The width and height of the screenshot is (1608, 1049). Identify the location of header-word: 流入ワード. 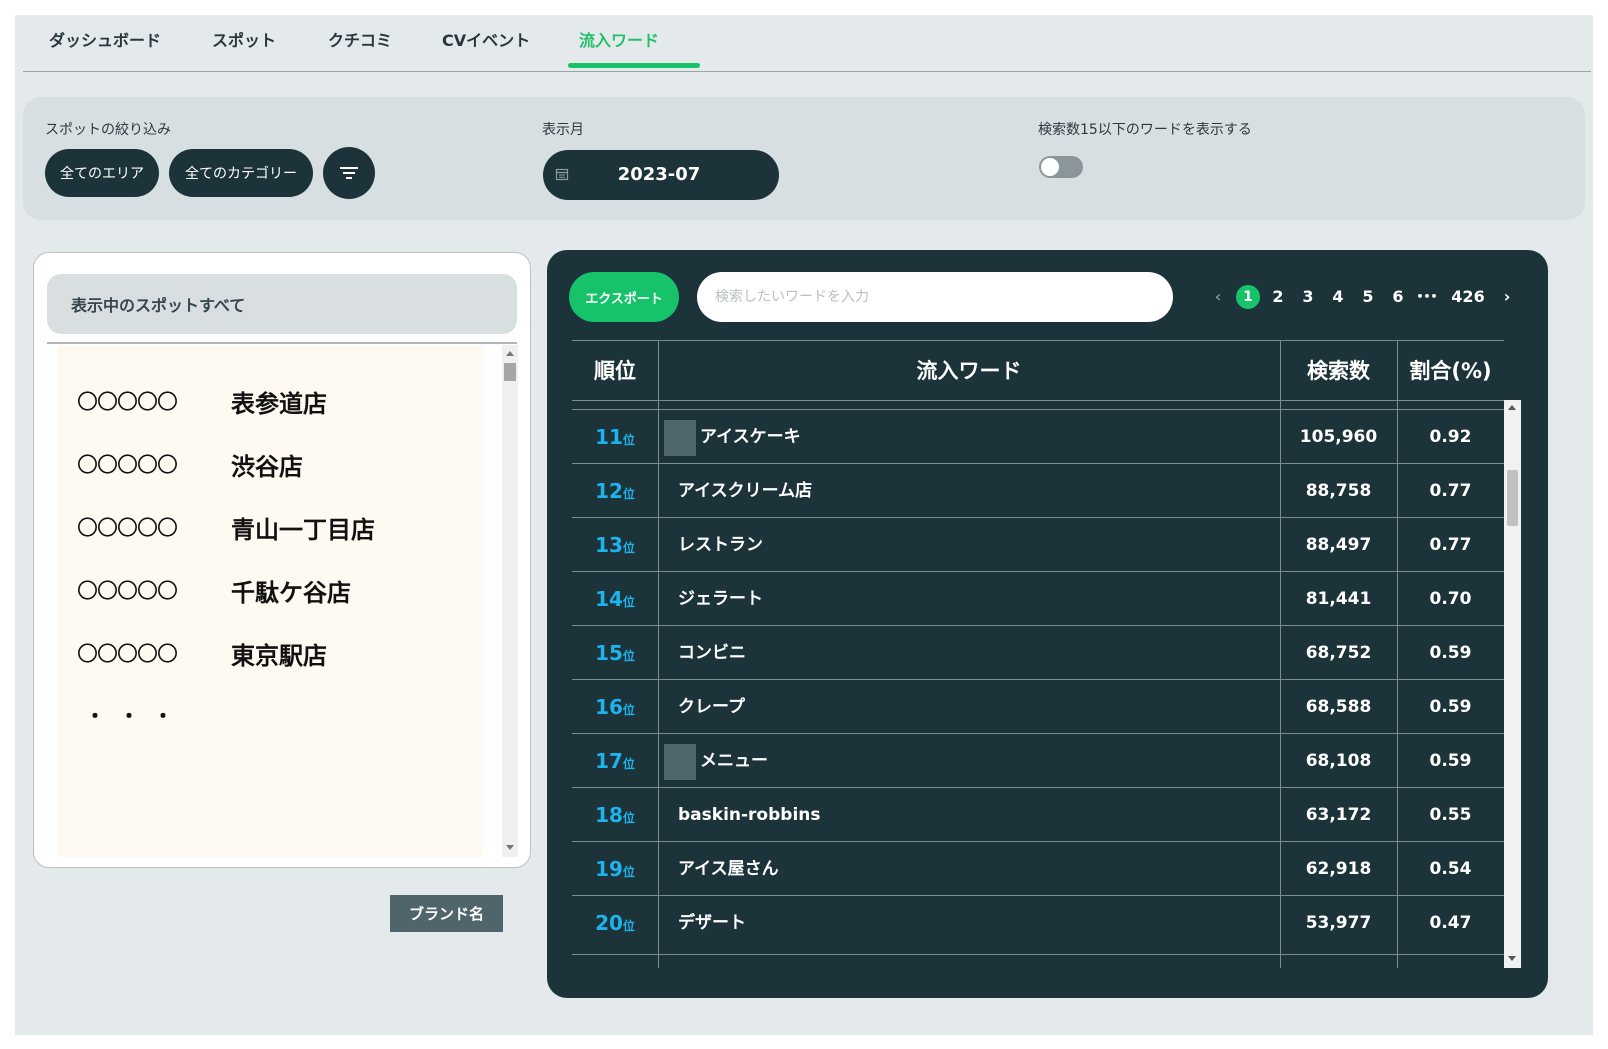
(969, 371).